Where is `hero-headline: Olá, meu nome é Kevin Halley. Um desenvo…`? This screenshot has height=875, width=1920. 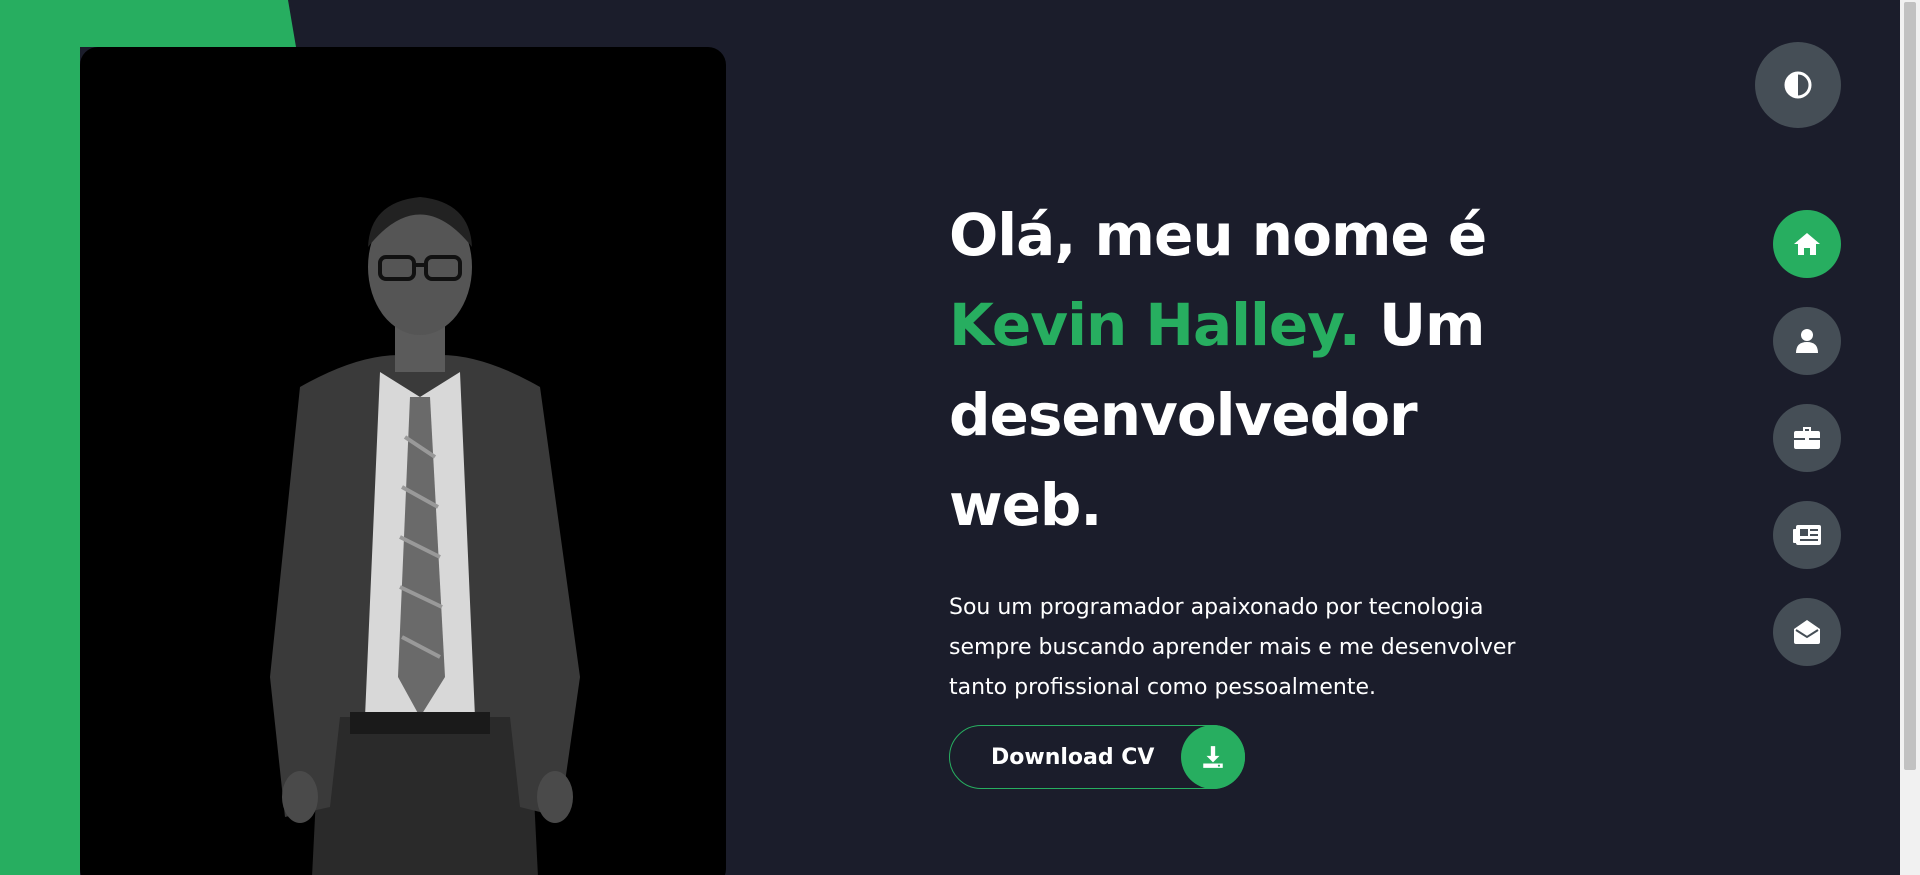 hero-headline: Olá, meu nome é Kevin Halley. Um desenvo… is located at coordinates (1259, 370).